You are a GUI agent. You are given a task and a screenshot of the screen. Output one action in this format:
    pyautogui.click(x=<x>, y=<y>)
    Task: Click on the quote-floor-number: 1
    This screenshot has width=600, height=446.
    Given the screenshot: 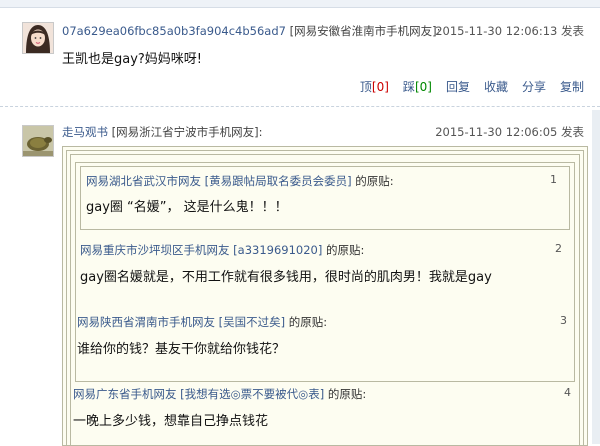 What is the action you would take?
    pyautogui.click(x=553, y=179)
    